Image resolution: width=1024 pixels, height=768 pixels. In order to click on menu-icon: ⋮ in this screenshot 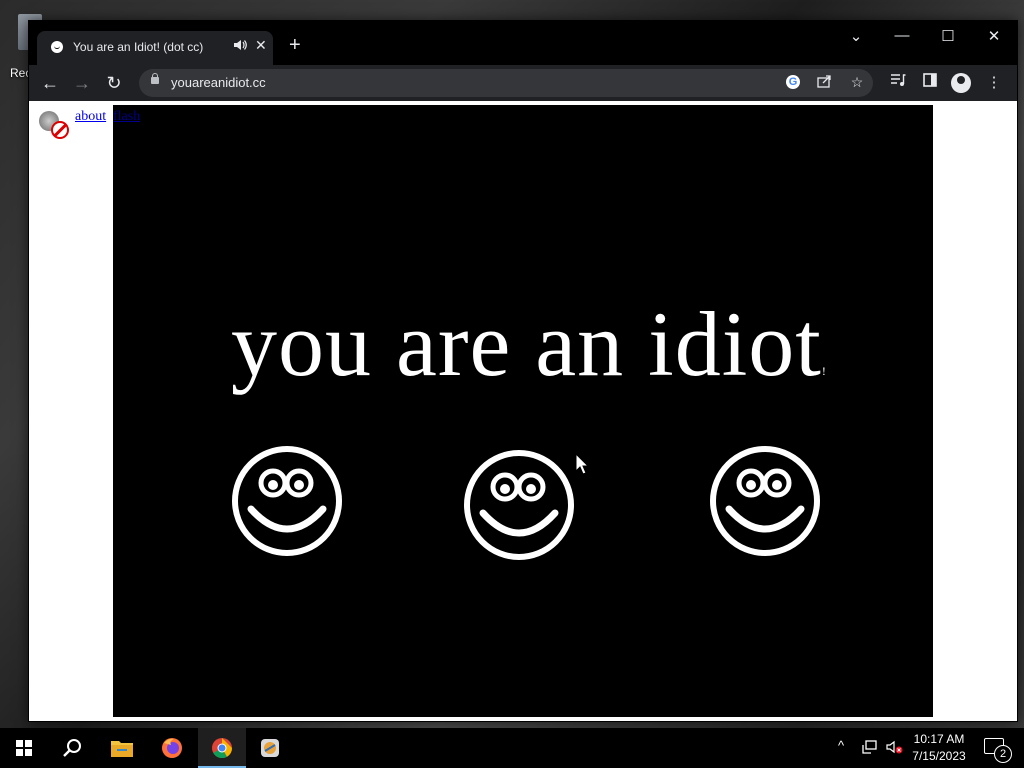, I will do `click(994, 82)`.